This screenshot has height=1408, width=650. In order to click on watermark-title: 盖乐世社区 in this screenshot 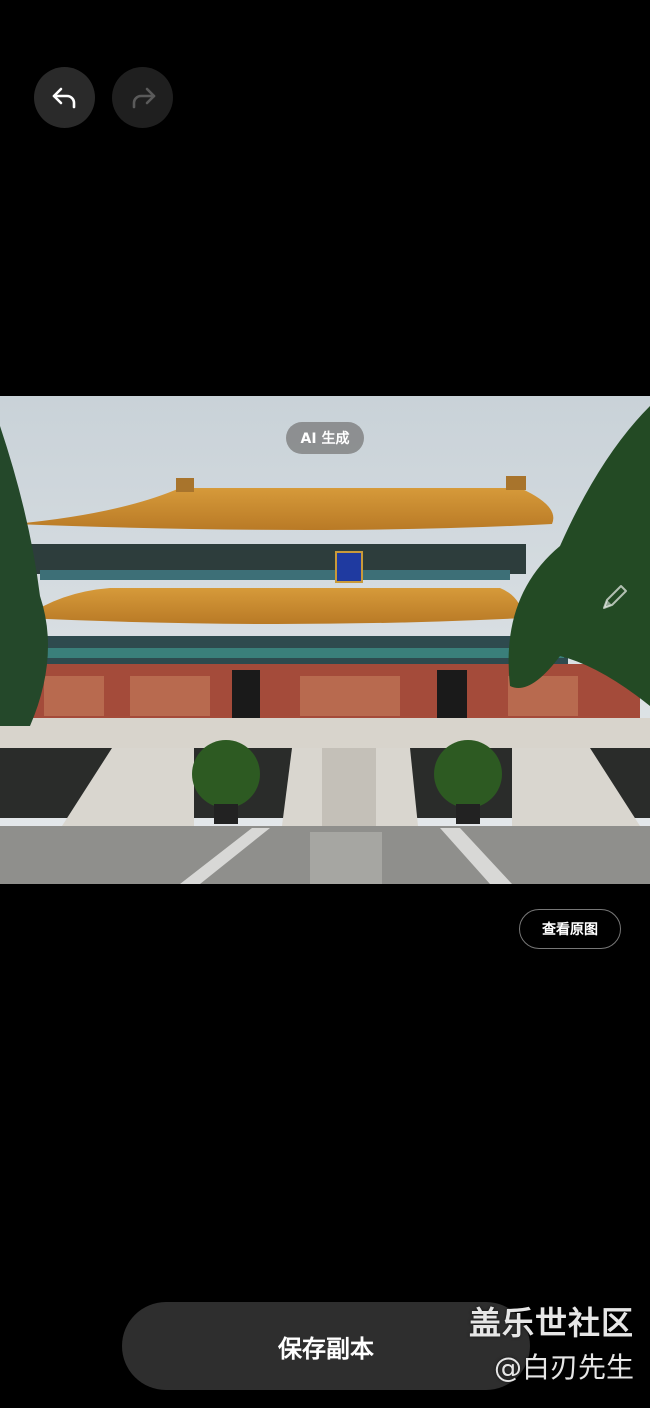, I will do `click(551, 1323)`.